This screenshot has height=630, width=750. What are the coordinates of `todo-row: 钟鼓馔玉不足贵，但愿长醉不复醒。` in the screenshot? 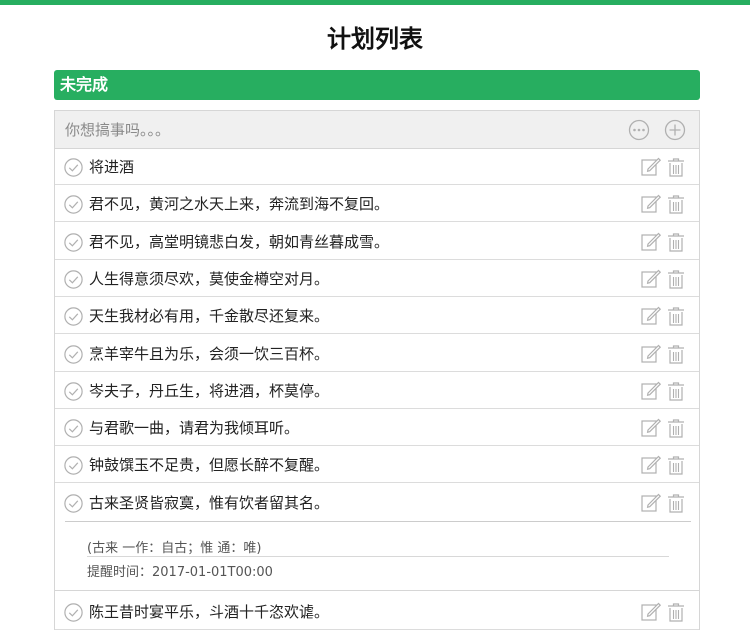 It's located at (377, 465).